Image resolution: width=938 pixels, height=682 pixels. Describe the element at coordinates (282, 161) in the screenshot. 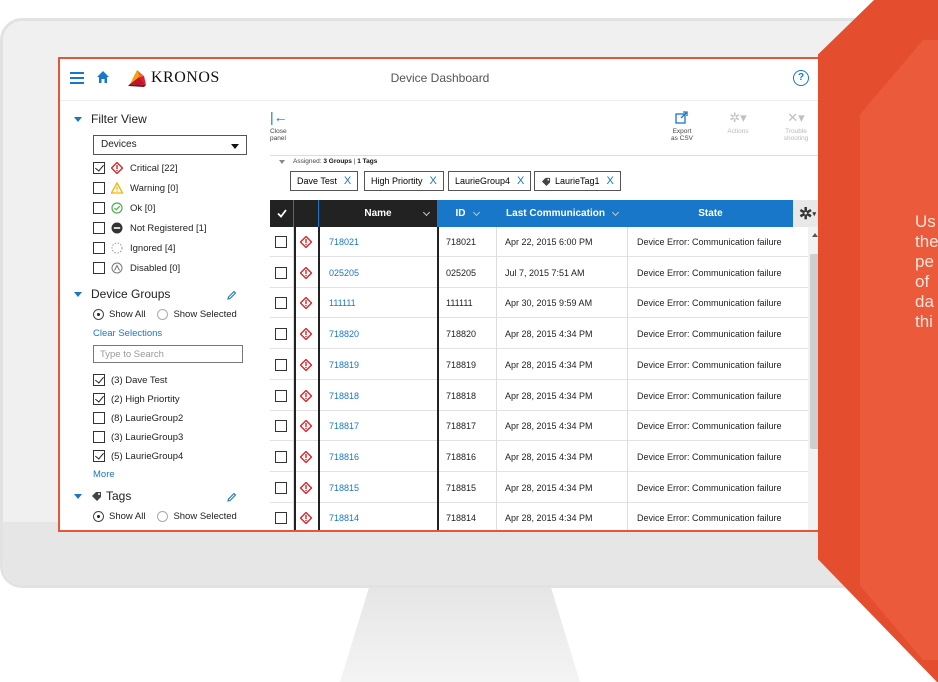

I see `assigned-caret-icon` at that location.